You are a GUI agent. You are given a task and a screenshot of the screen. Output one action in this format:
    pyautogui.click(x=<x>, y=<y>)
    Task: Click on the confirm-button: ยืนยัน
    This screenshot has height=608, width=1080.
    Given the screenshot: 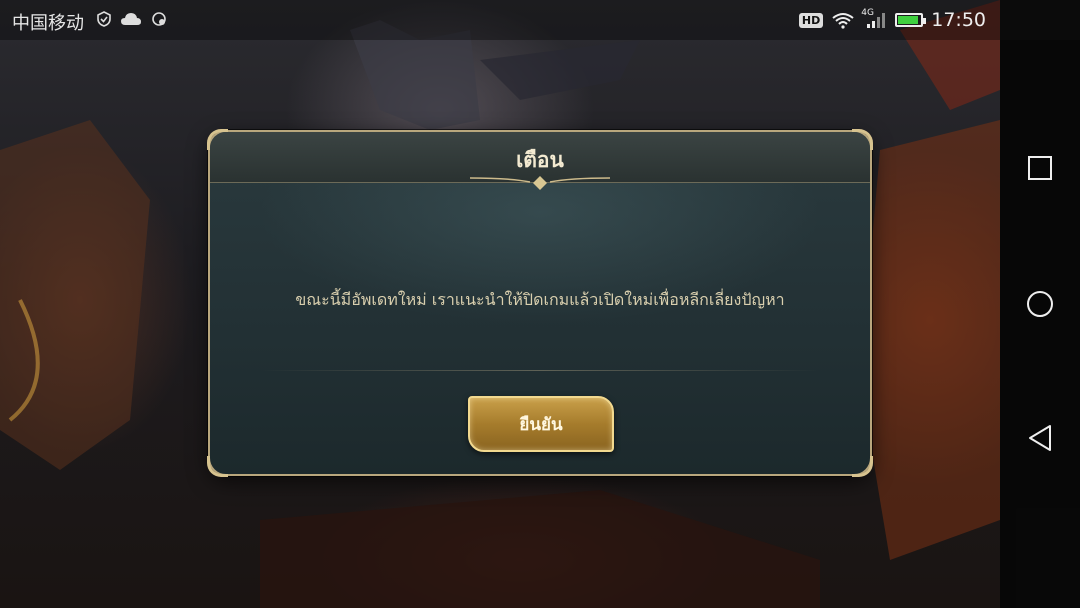 What is the action you would take?
    pyautogui.click(x=541, y=424)
    